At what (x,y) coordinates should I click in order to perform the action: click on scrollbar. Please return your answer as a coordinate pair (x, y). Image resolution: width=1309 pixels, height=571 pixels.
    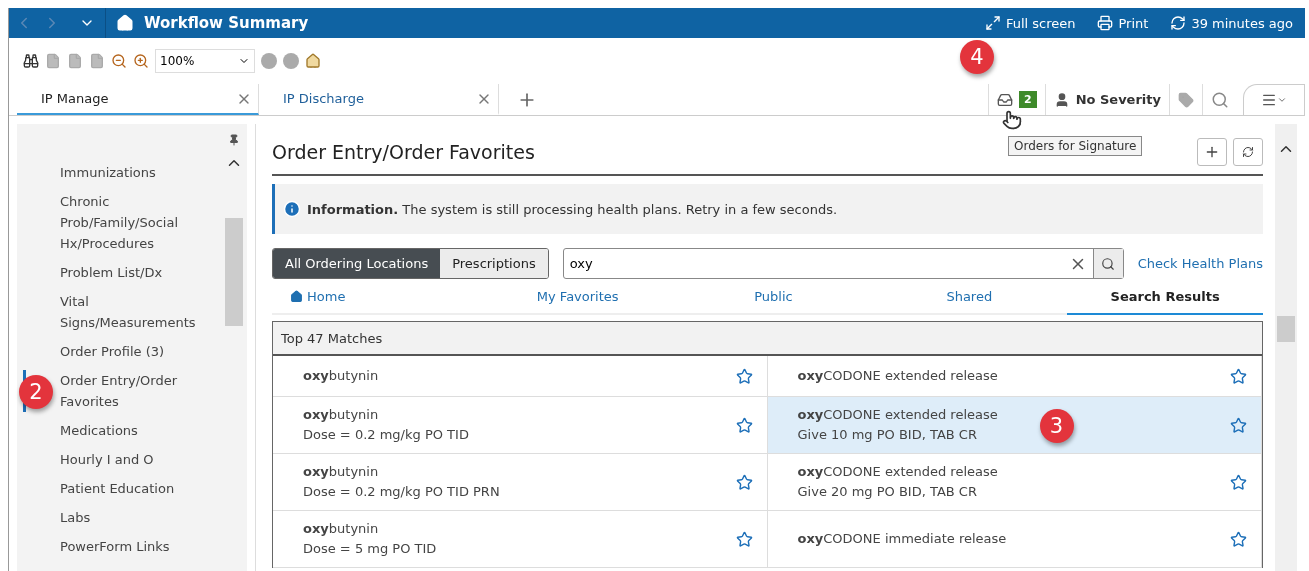
    Looking at the image, I should click on (1286, 347).